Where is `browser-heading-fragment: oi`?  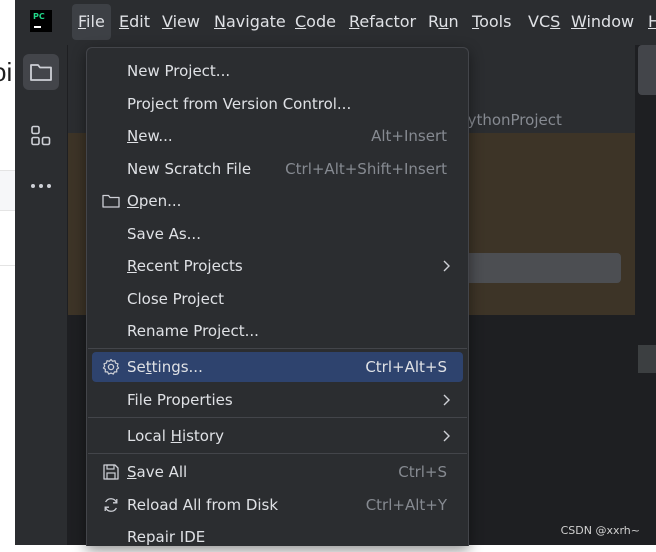 browser-heading-fragment: oi is located at coordinates (6, 72).